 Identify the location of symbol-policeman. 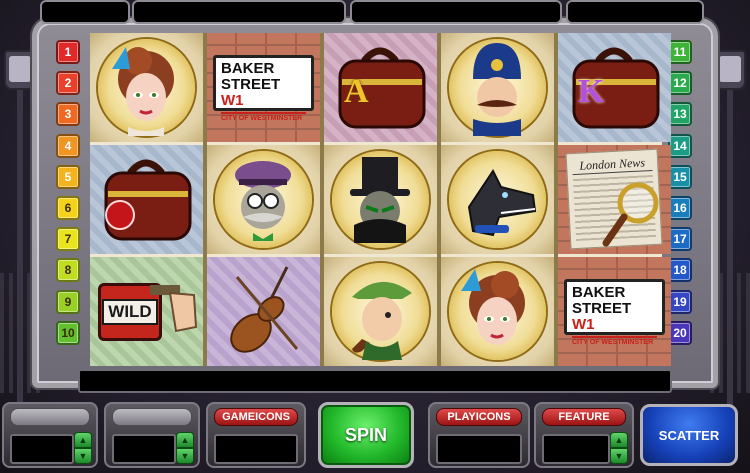
(497, 87).